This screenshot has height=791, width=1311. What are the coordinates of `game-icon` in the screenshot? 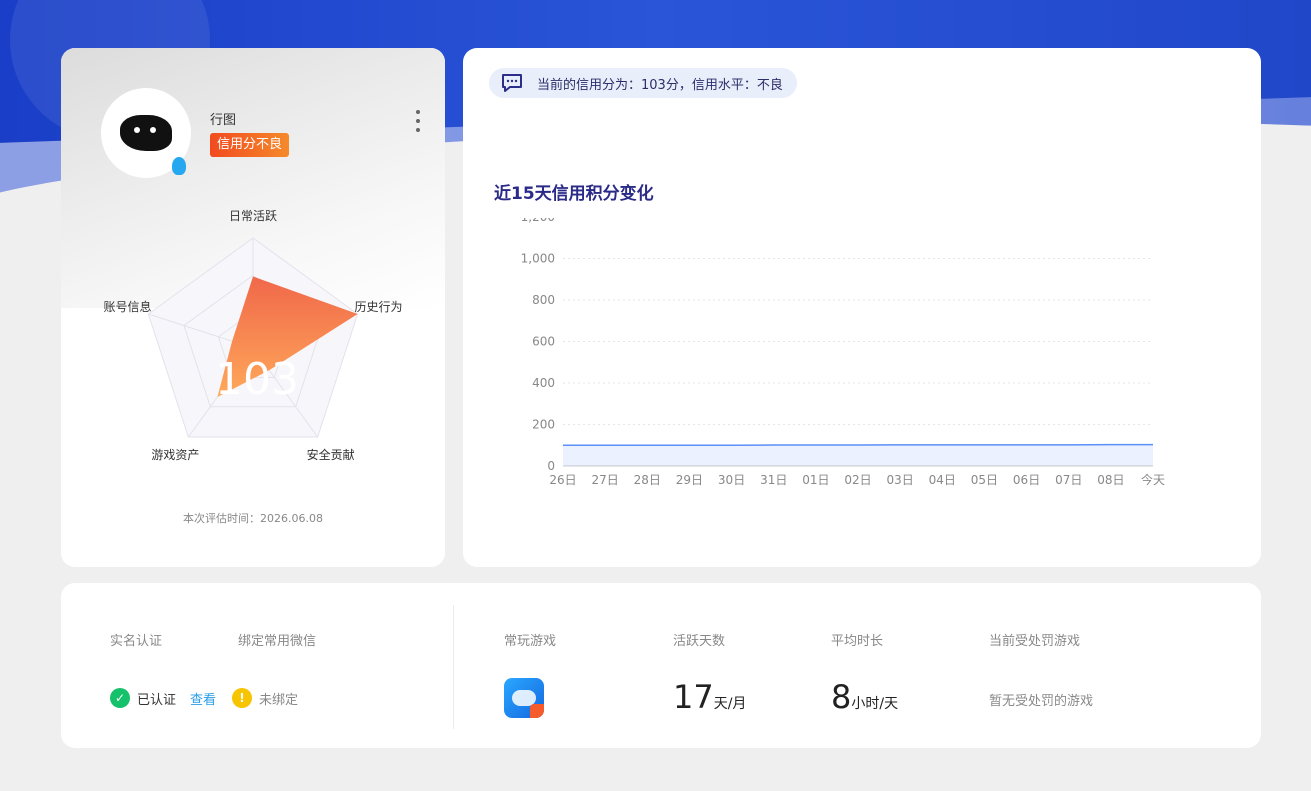 It's located at (524, 698).